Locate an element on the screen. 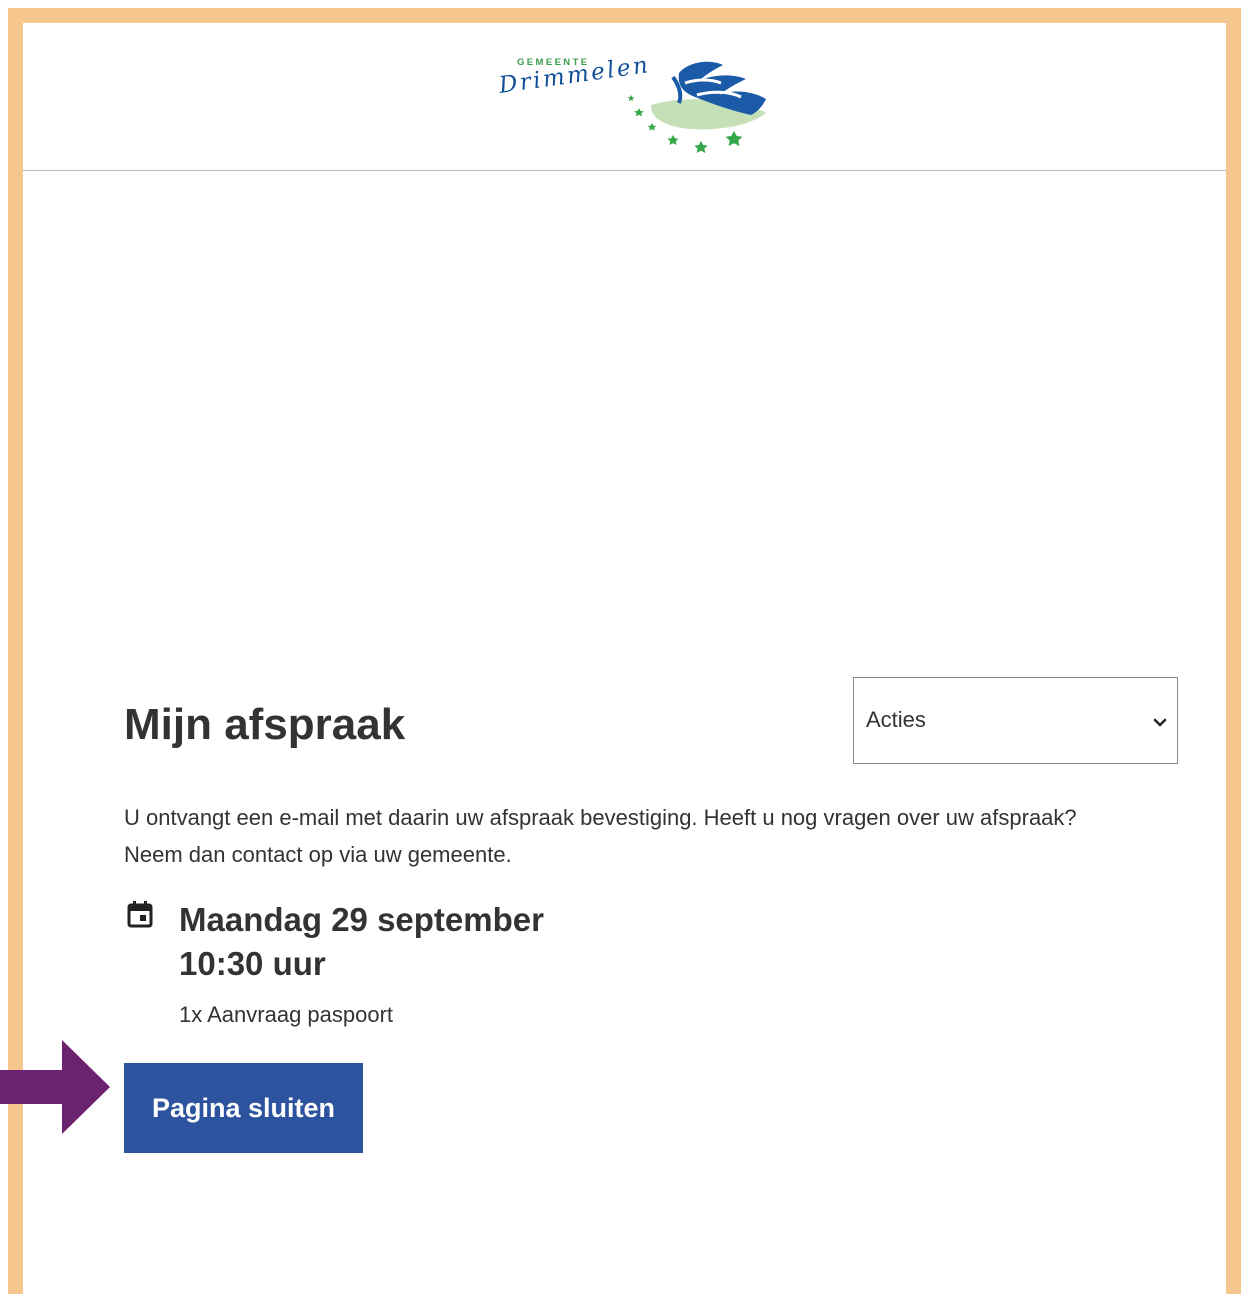 Image resolution: width=1258 pixels, height=1294 pixels. municipality-logo: GEMEENTE Drimmelen is located at coordinates (634, 102).